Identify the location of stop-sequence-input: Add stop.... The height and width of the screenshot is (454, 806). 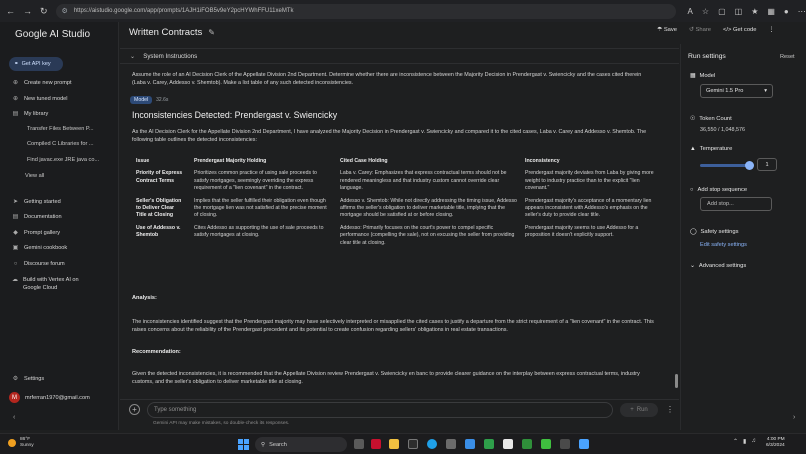
(736, 204).